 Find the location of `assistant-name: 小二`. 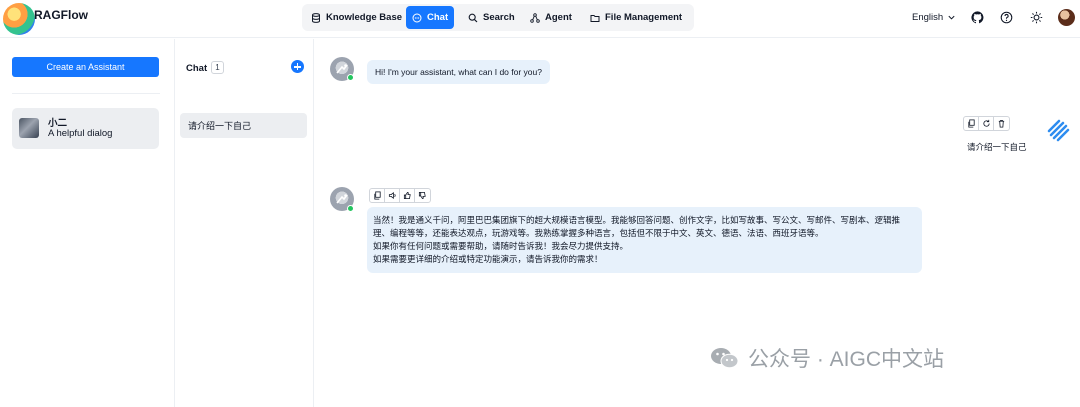

assistant-name: 小二 is located at coordinates (58, 123).